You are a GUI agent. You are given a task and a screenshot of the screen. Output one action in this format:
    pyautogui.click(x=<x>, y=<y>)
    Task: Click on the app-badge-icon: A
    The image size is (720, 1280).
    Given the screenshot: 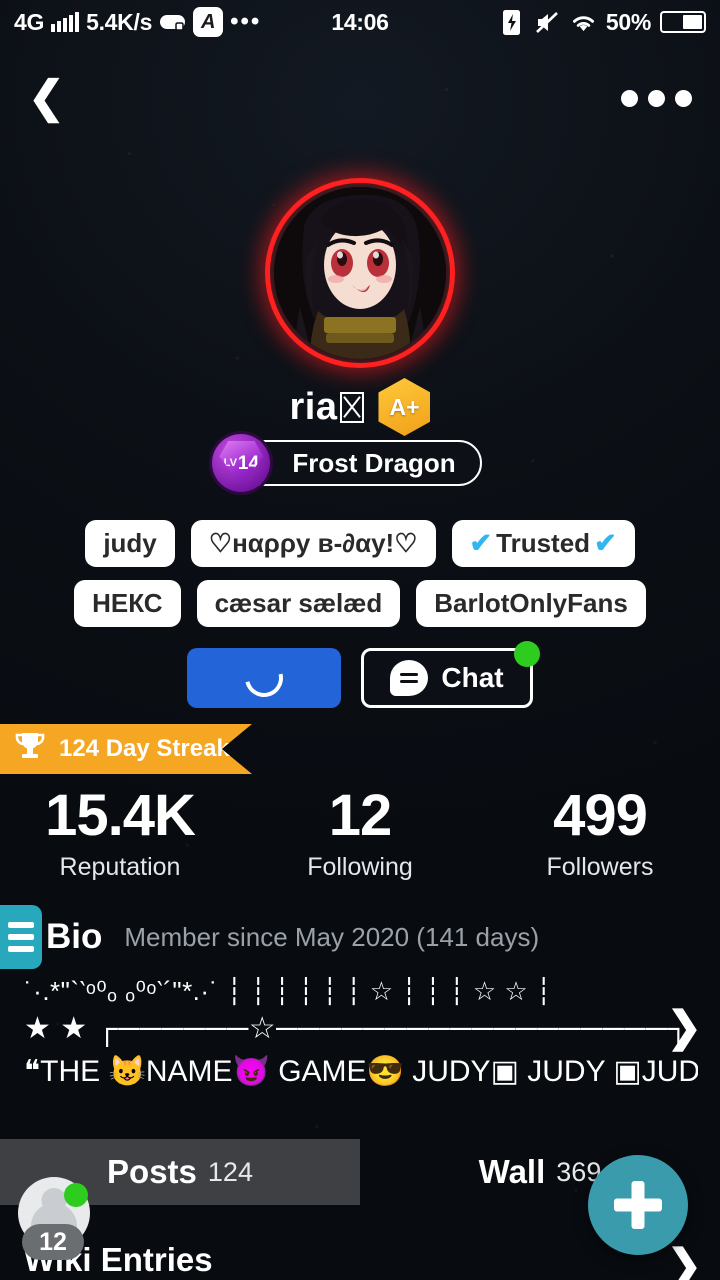 What is the action you would take?
    pyautogui.click(x=208, y=22)
    